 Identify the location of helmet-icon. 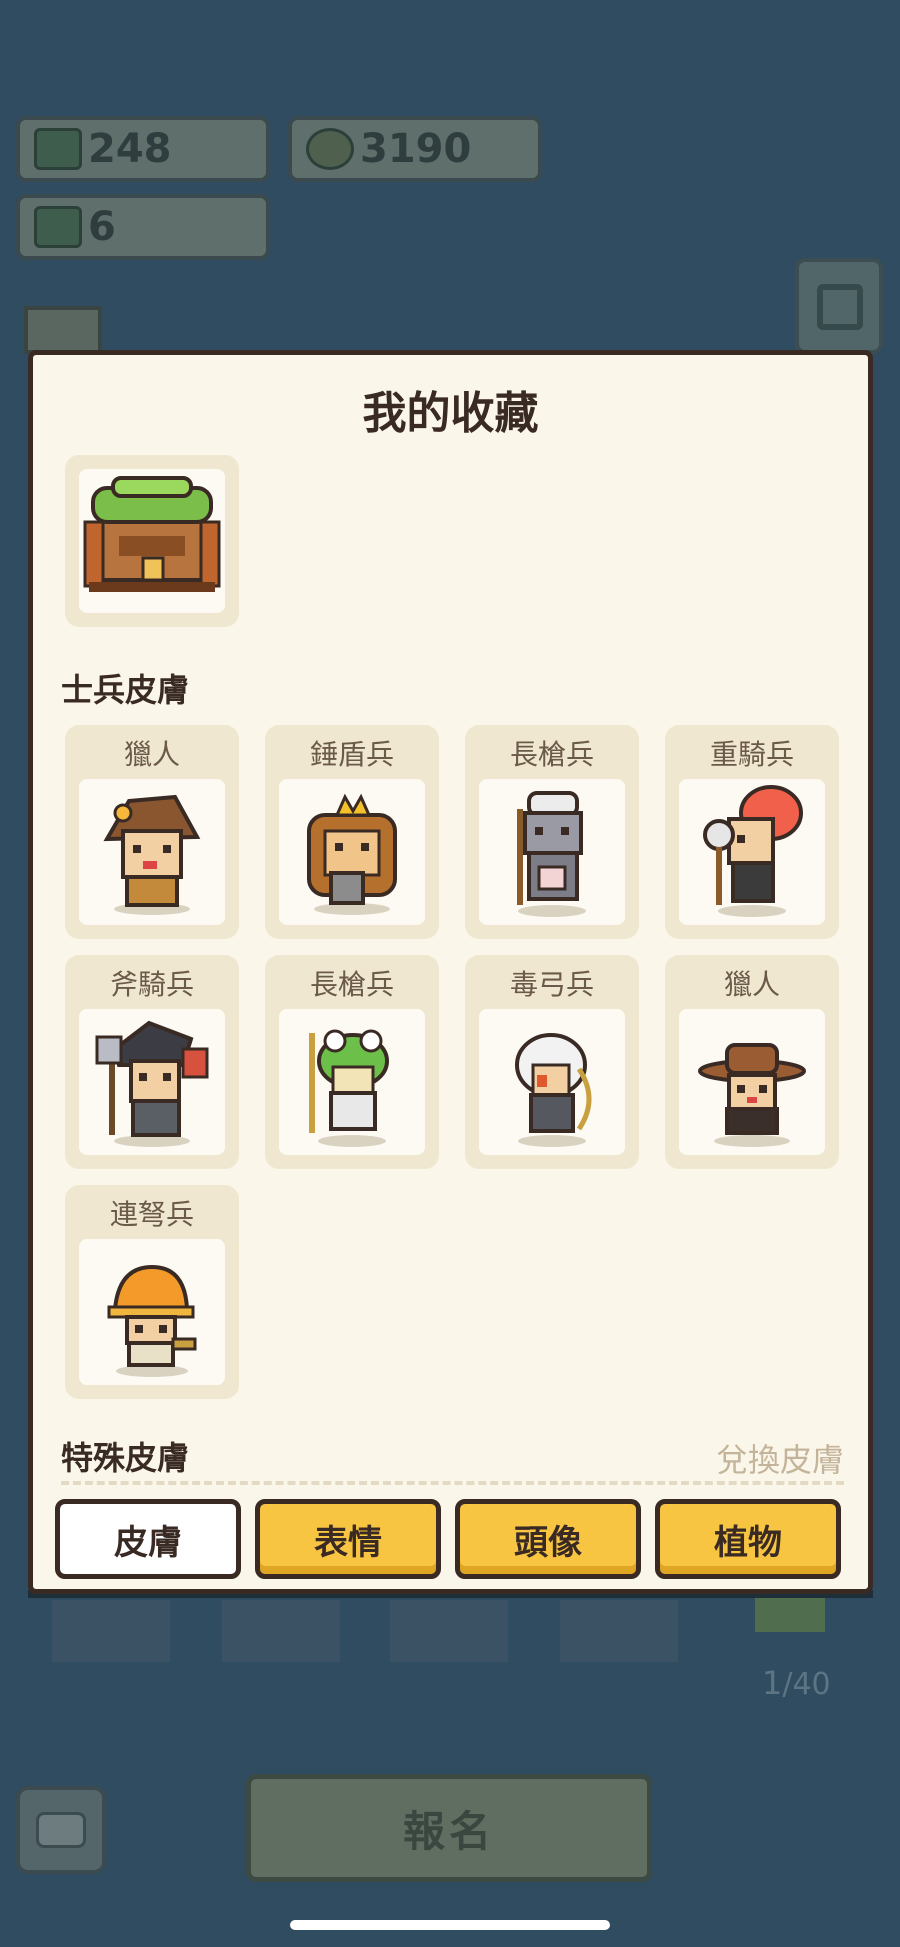
(58, 149).